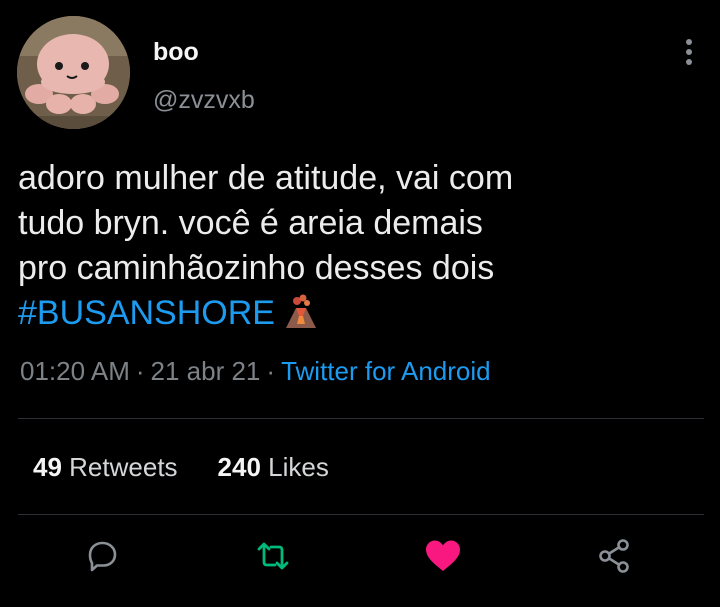 This screenshot has height=607, width=720. What do you see at coordinates (75, 371) in the screenshot?
I see `tweet-time: 01:20 AM` at bounding box center [75, 371].